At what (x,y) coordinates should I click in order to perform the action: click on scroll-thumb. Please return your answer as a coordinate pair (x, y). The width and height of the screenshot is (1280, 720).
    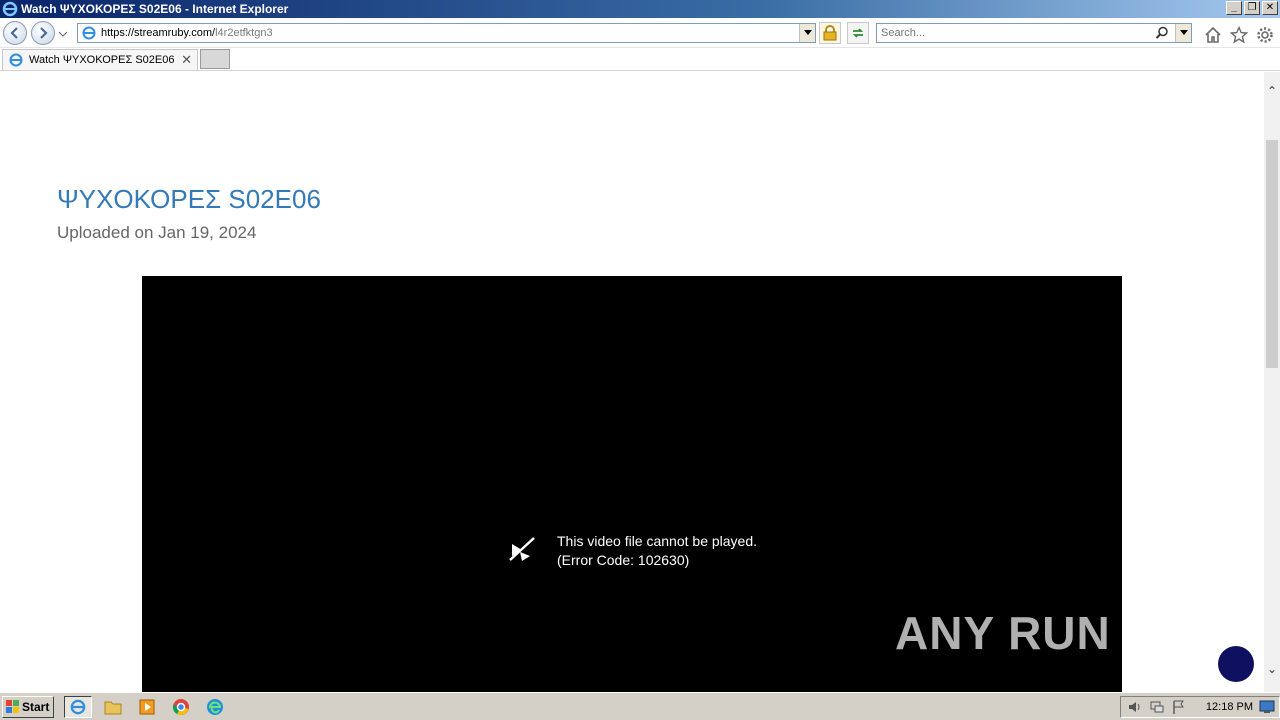
    Looking at the image, I should click on (1272, 254).